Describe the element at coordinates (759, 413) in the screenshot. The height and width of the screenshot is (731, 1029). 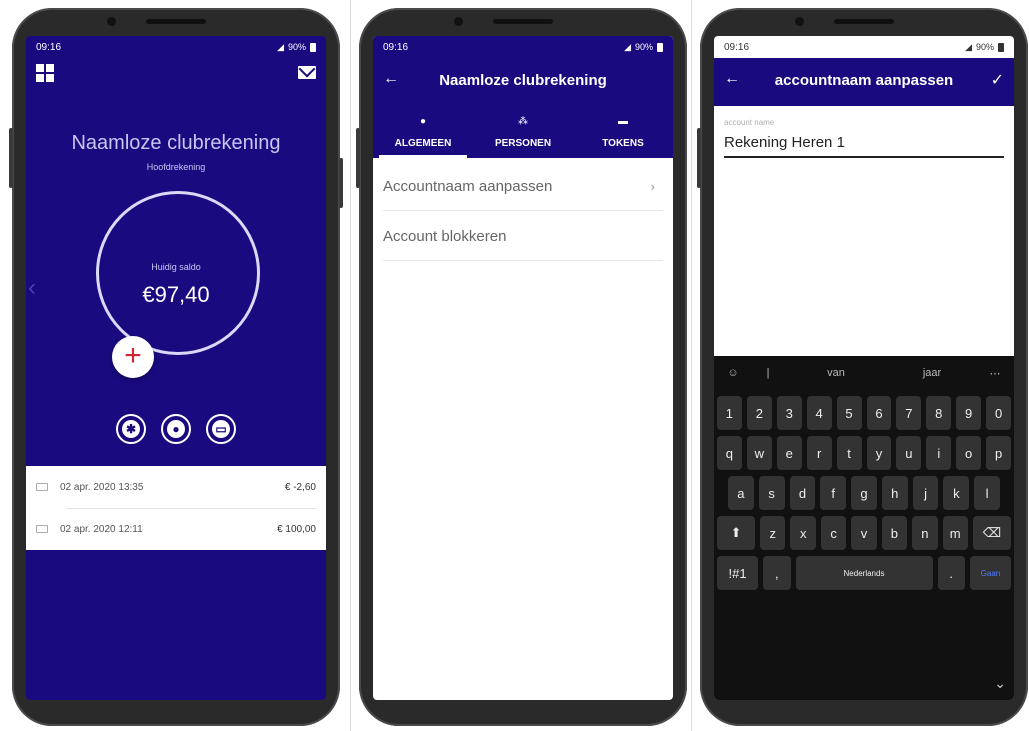
I see `key: 2` at that location.